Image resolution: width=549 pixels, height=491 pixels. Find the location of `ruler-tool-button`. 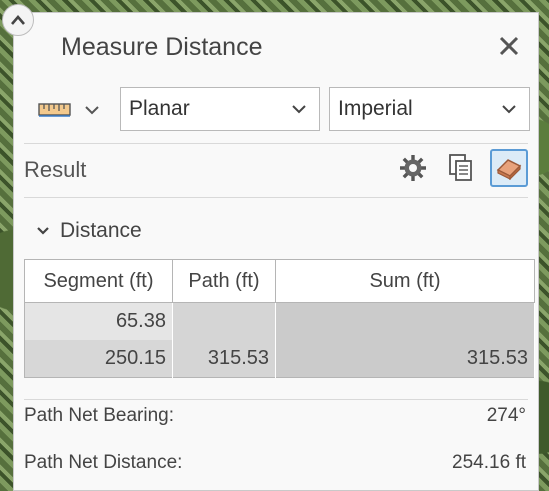

ruler-tool-button is located at coordinates (55, 111).